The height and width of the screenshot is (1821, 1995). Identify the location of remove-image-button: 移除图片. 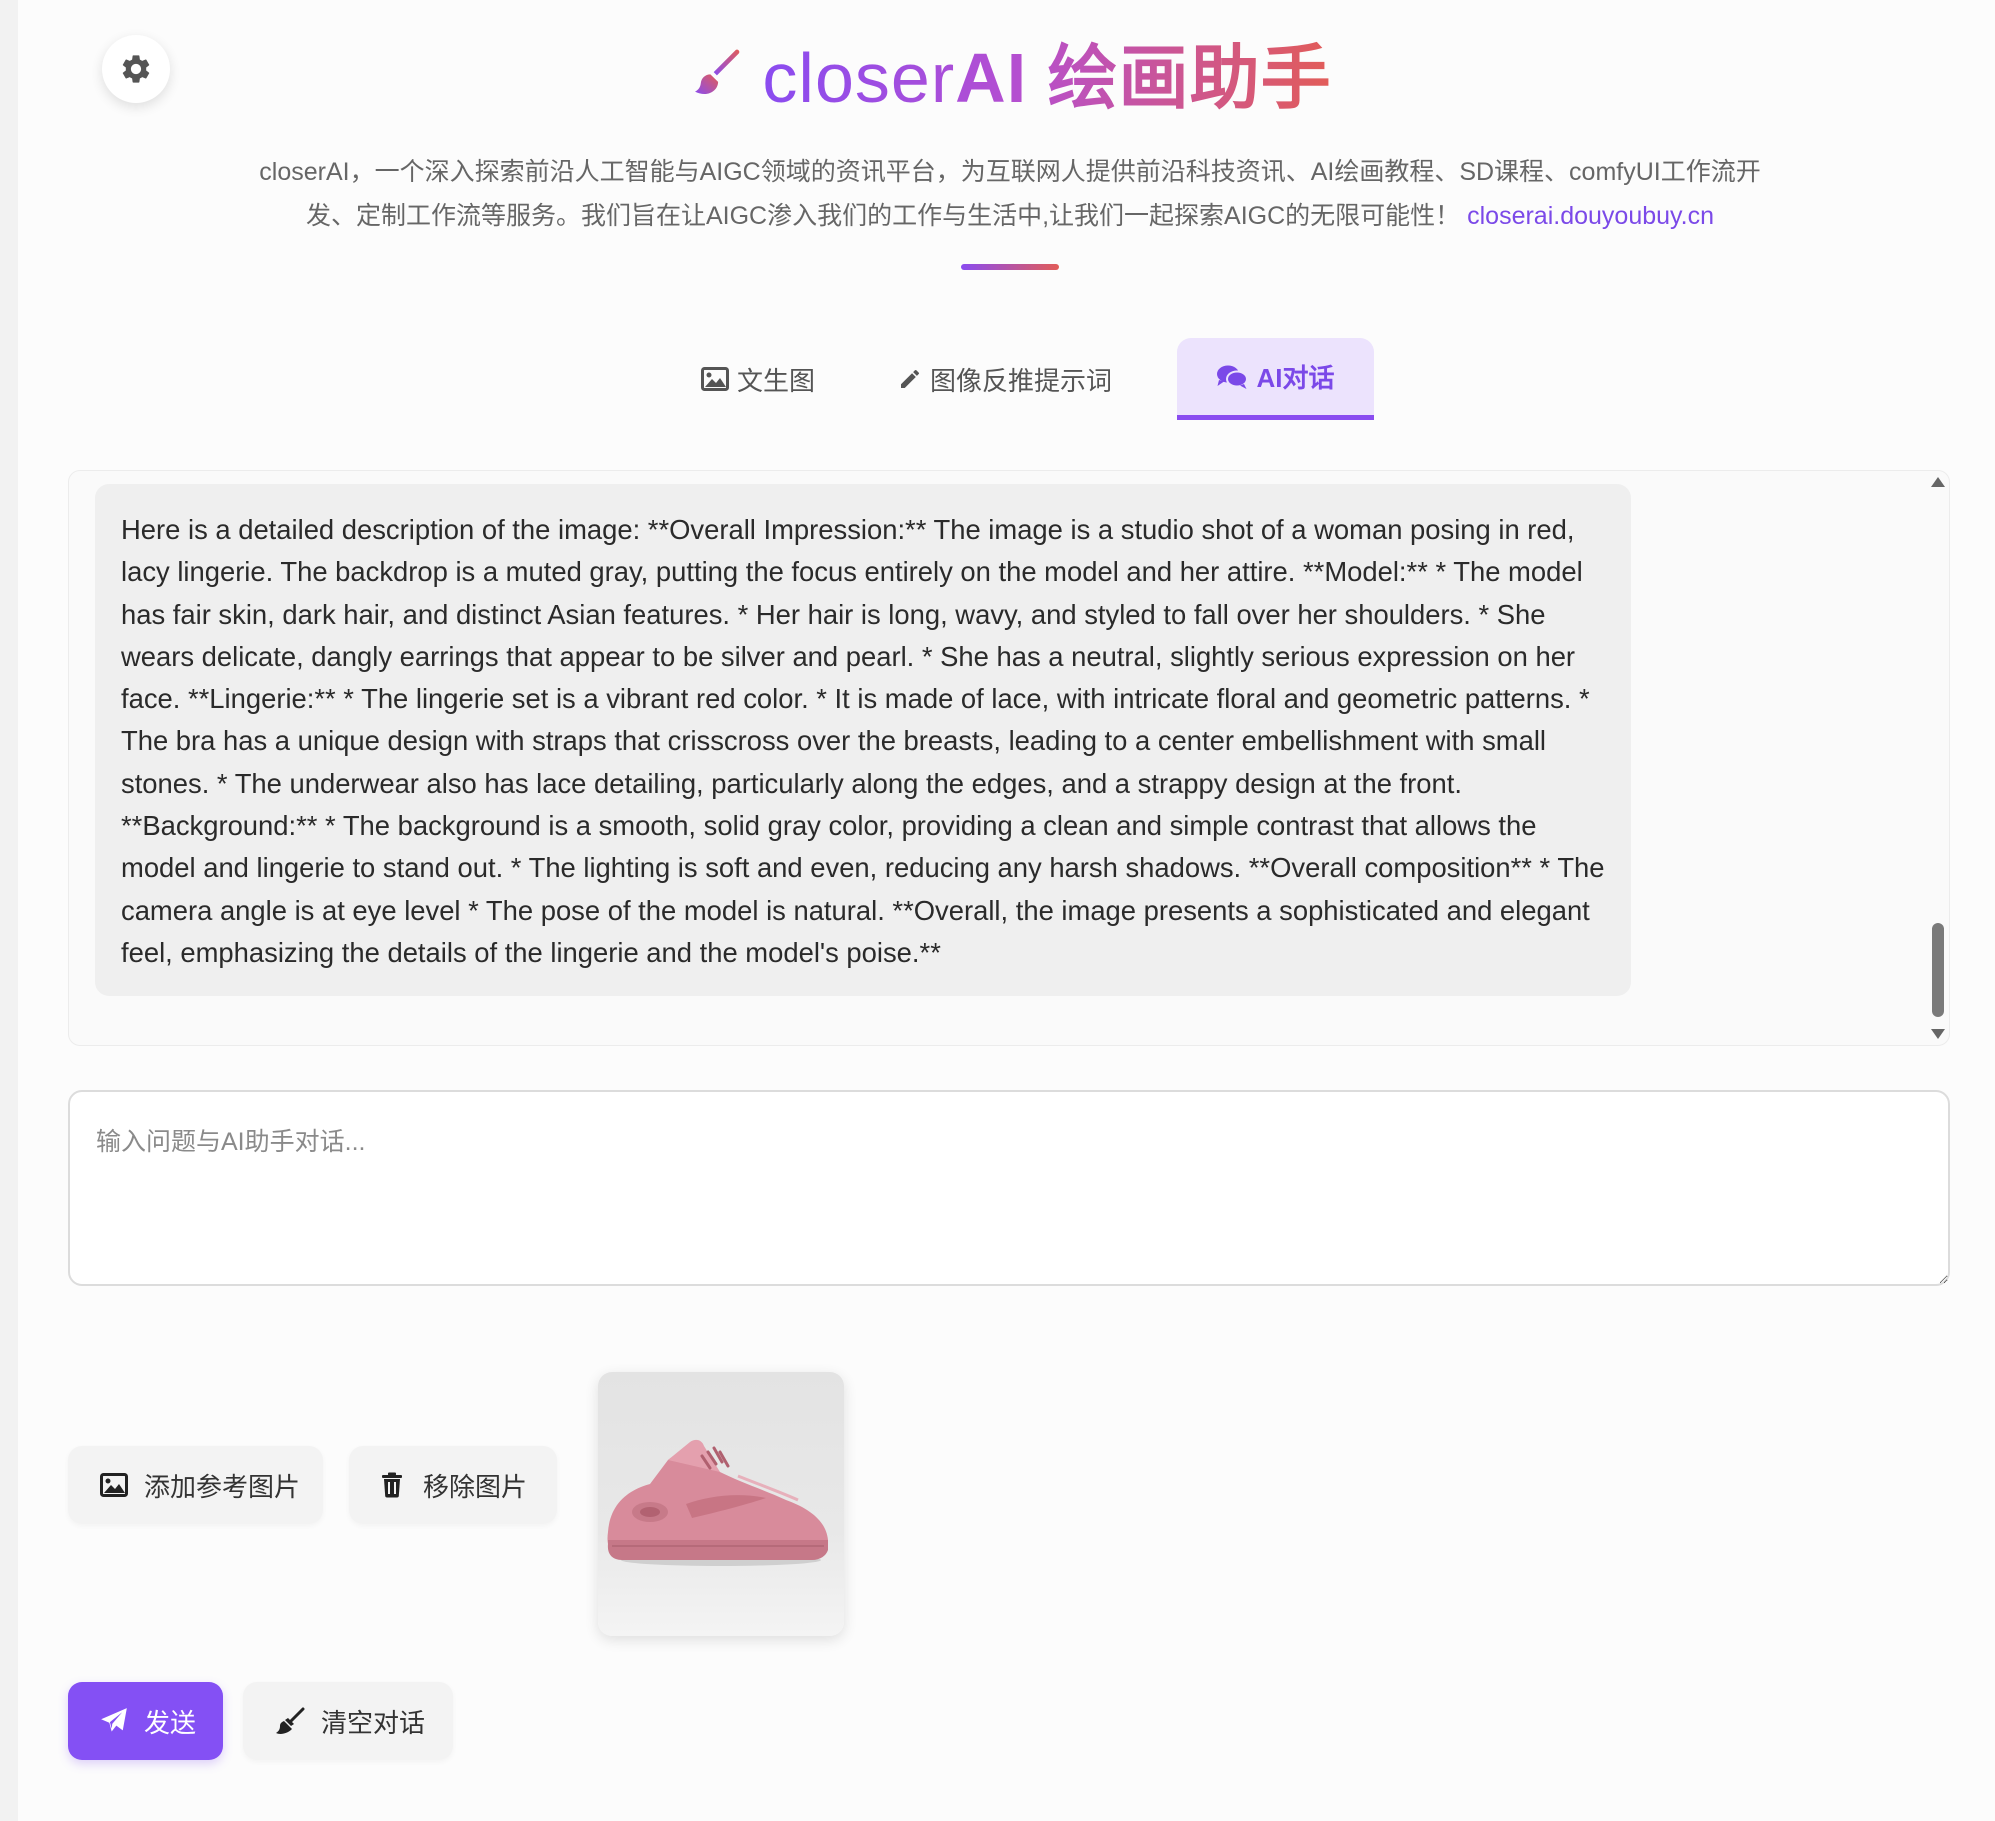
(453, 1485).